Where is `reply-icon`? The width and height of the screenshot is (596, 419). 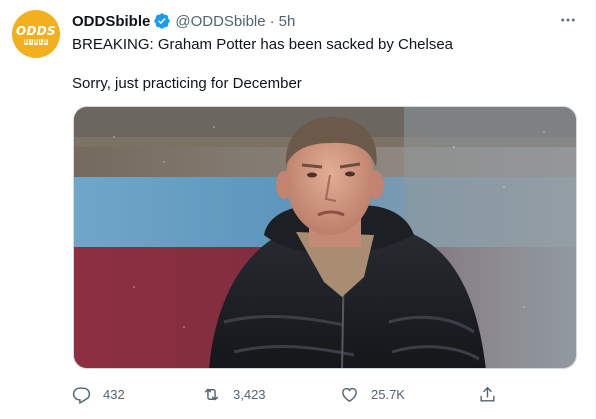
reply-icon is located at coordinates (81, 395).